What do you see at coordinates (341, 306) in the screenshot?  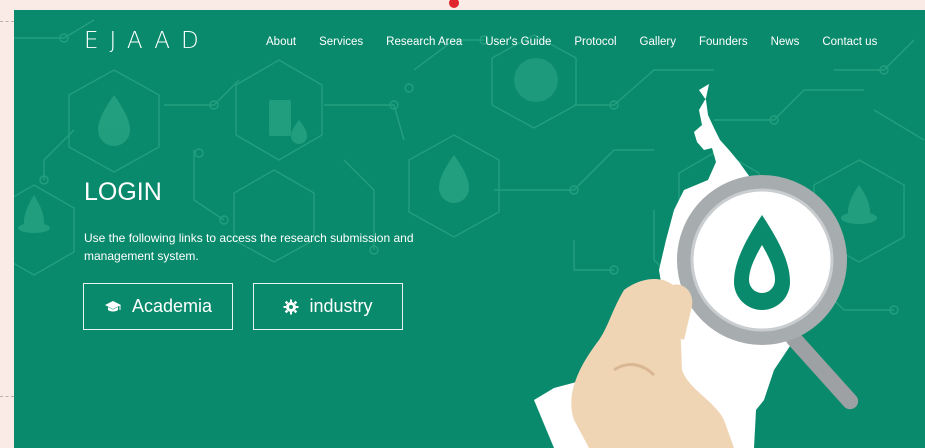 I see `industry-button-label: industry` at bounding box center [341, 306].